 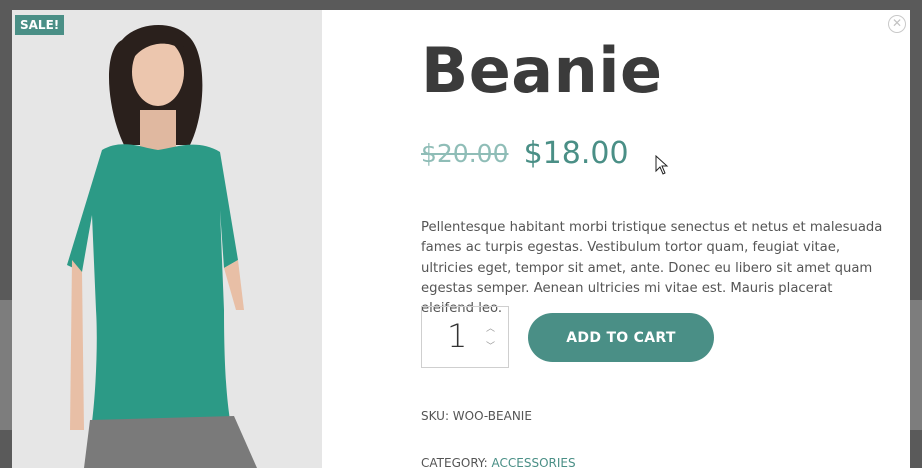 I want to click on mouse-pointer-icon, so click(x=662, y=165).